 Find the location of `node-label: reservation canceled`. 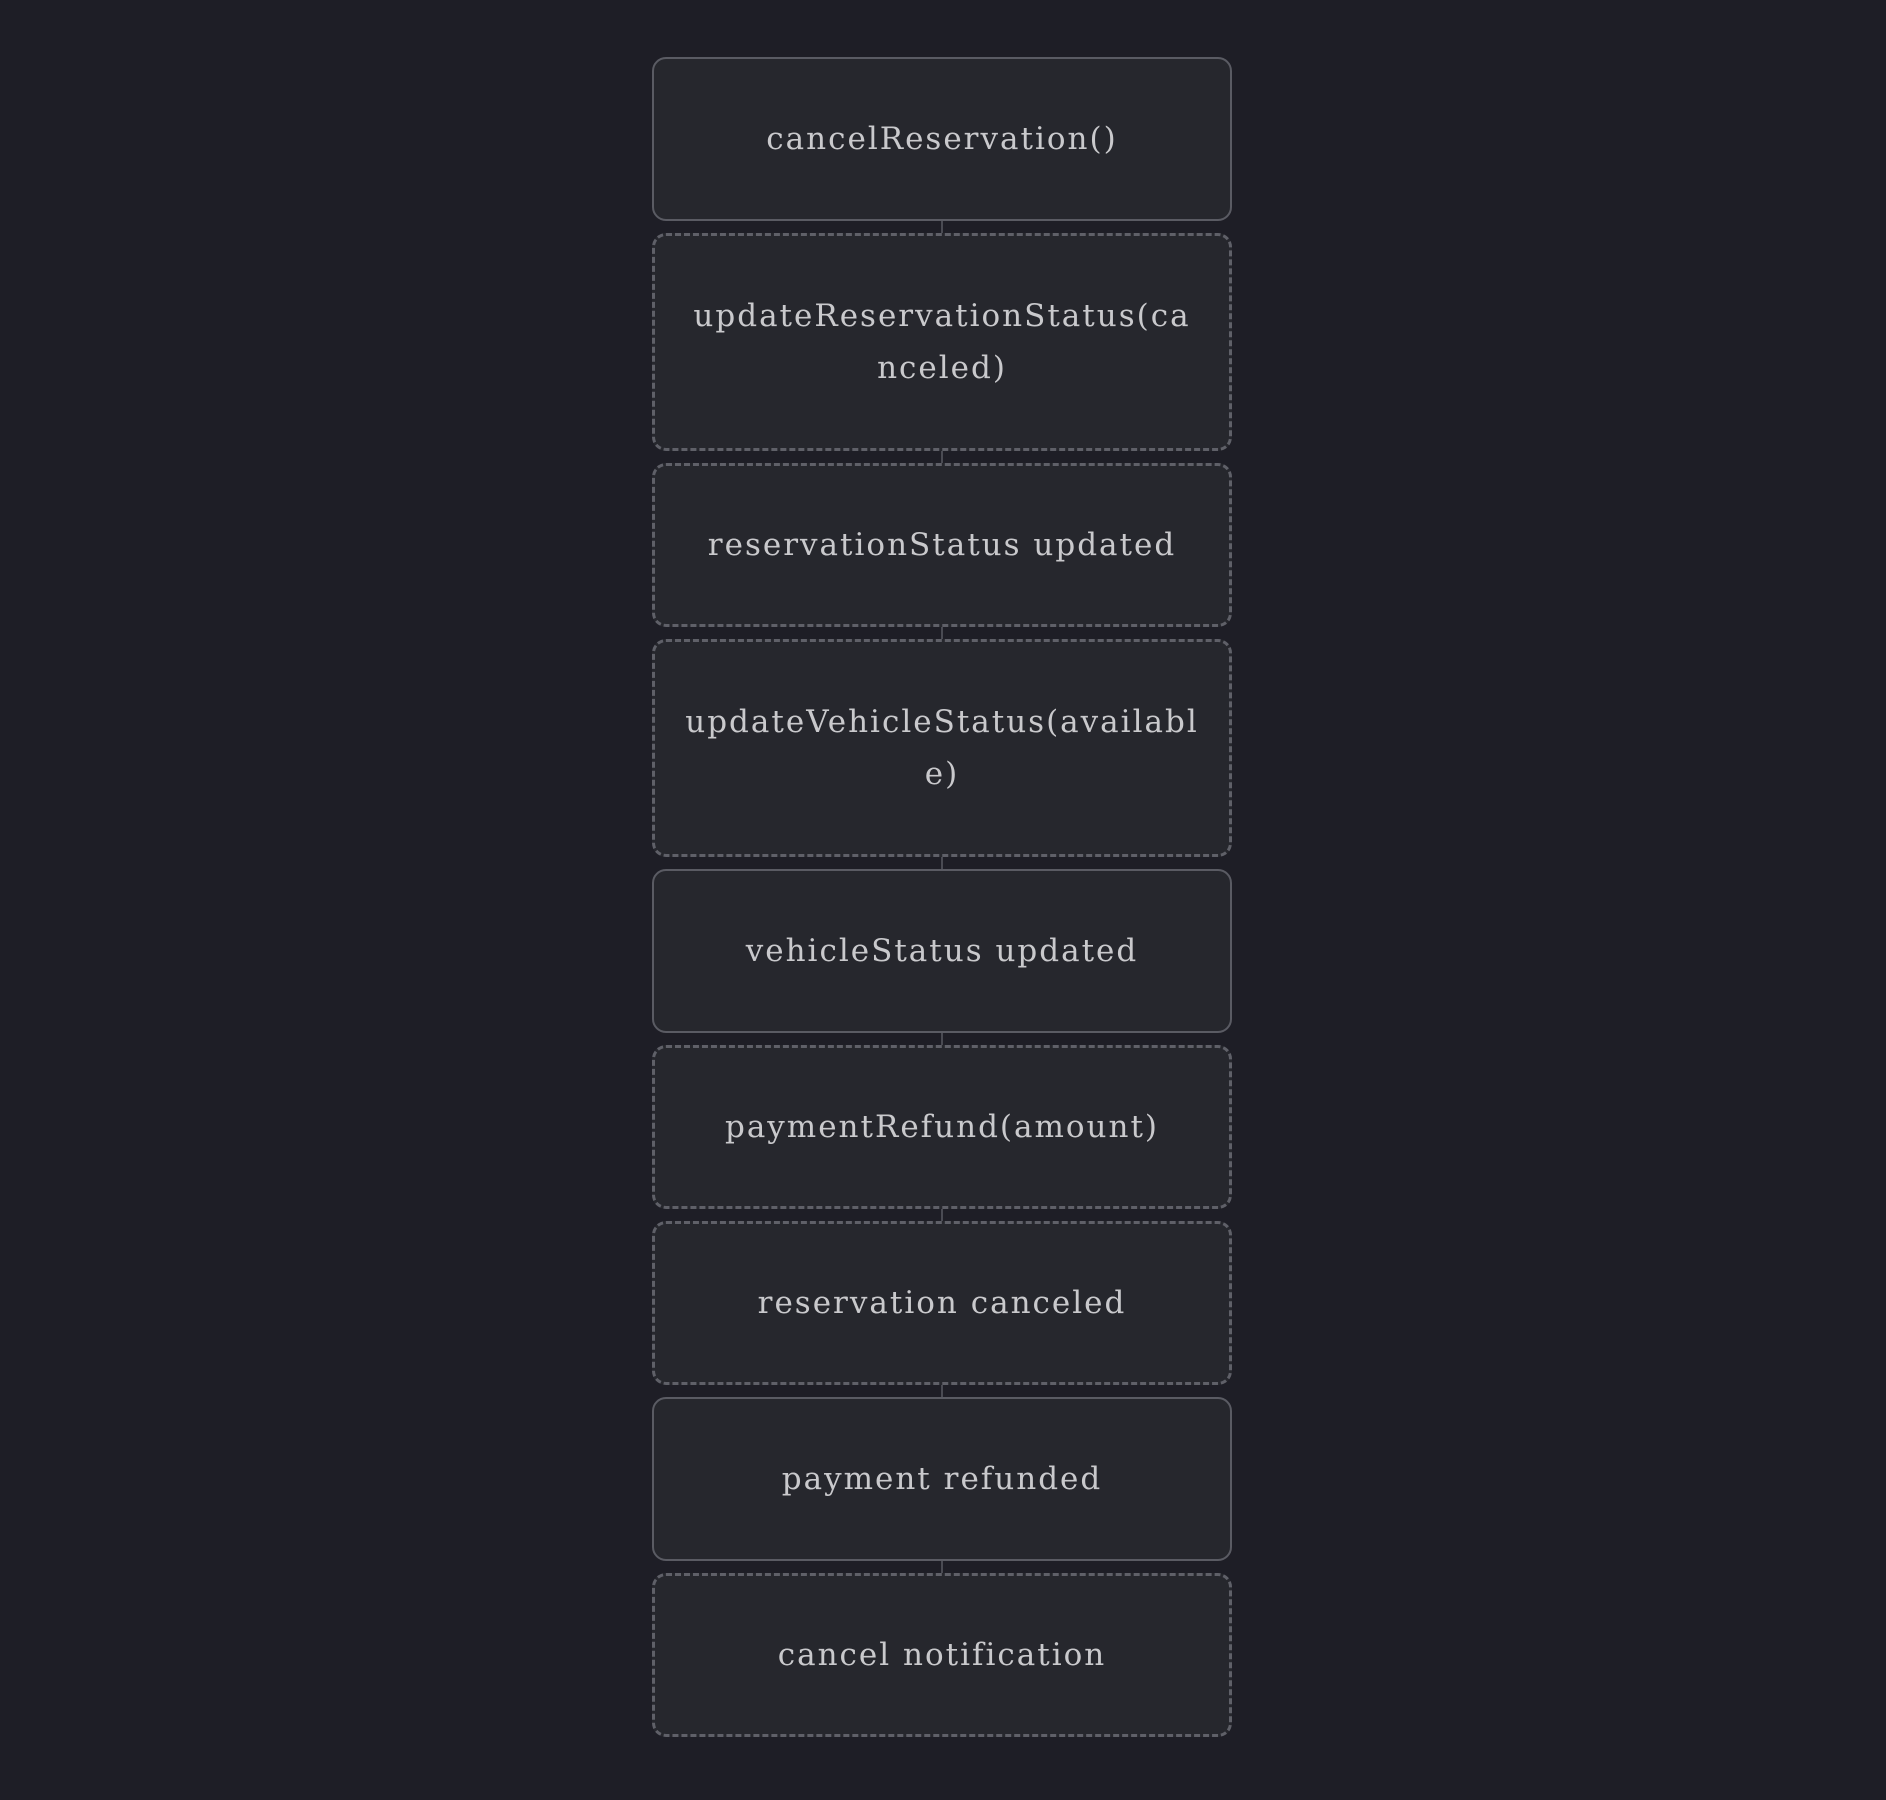

node-label: reservation canceled is located at coordinates (942, 1303).